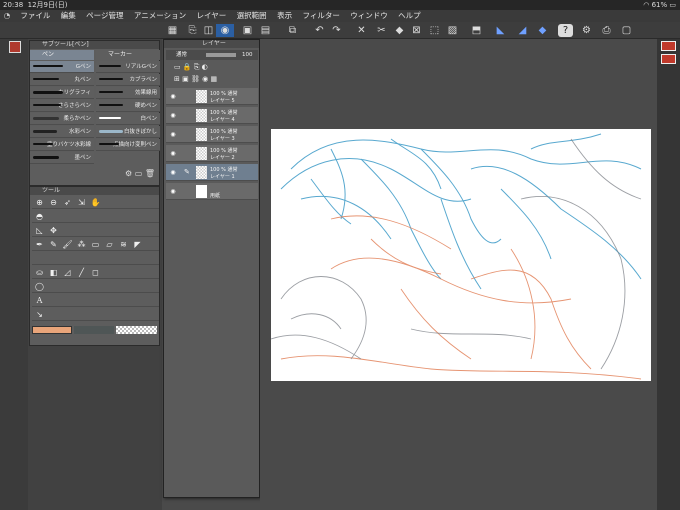 The height and width of the screenshot is (510, 680). Describe the element at coordinates (369, 16) in the screenshot. I see `menu-window: ウィンドウ` at that location.